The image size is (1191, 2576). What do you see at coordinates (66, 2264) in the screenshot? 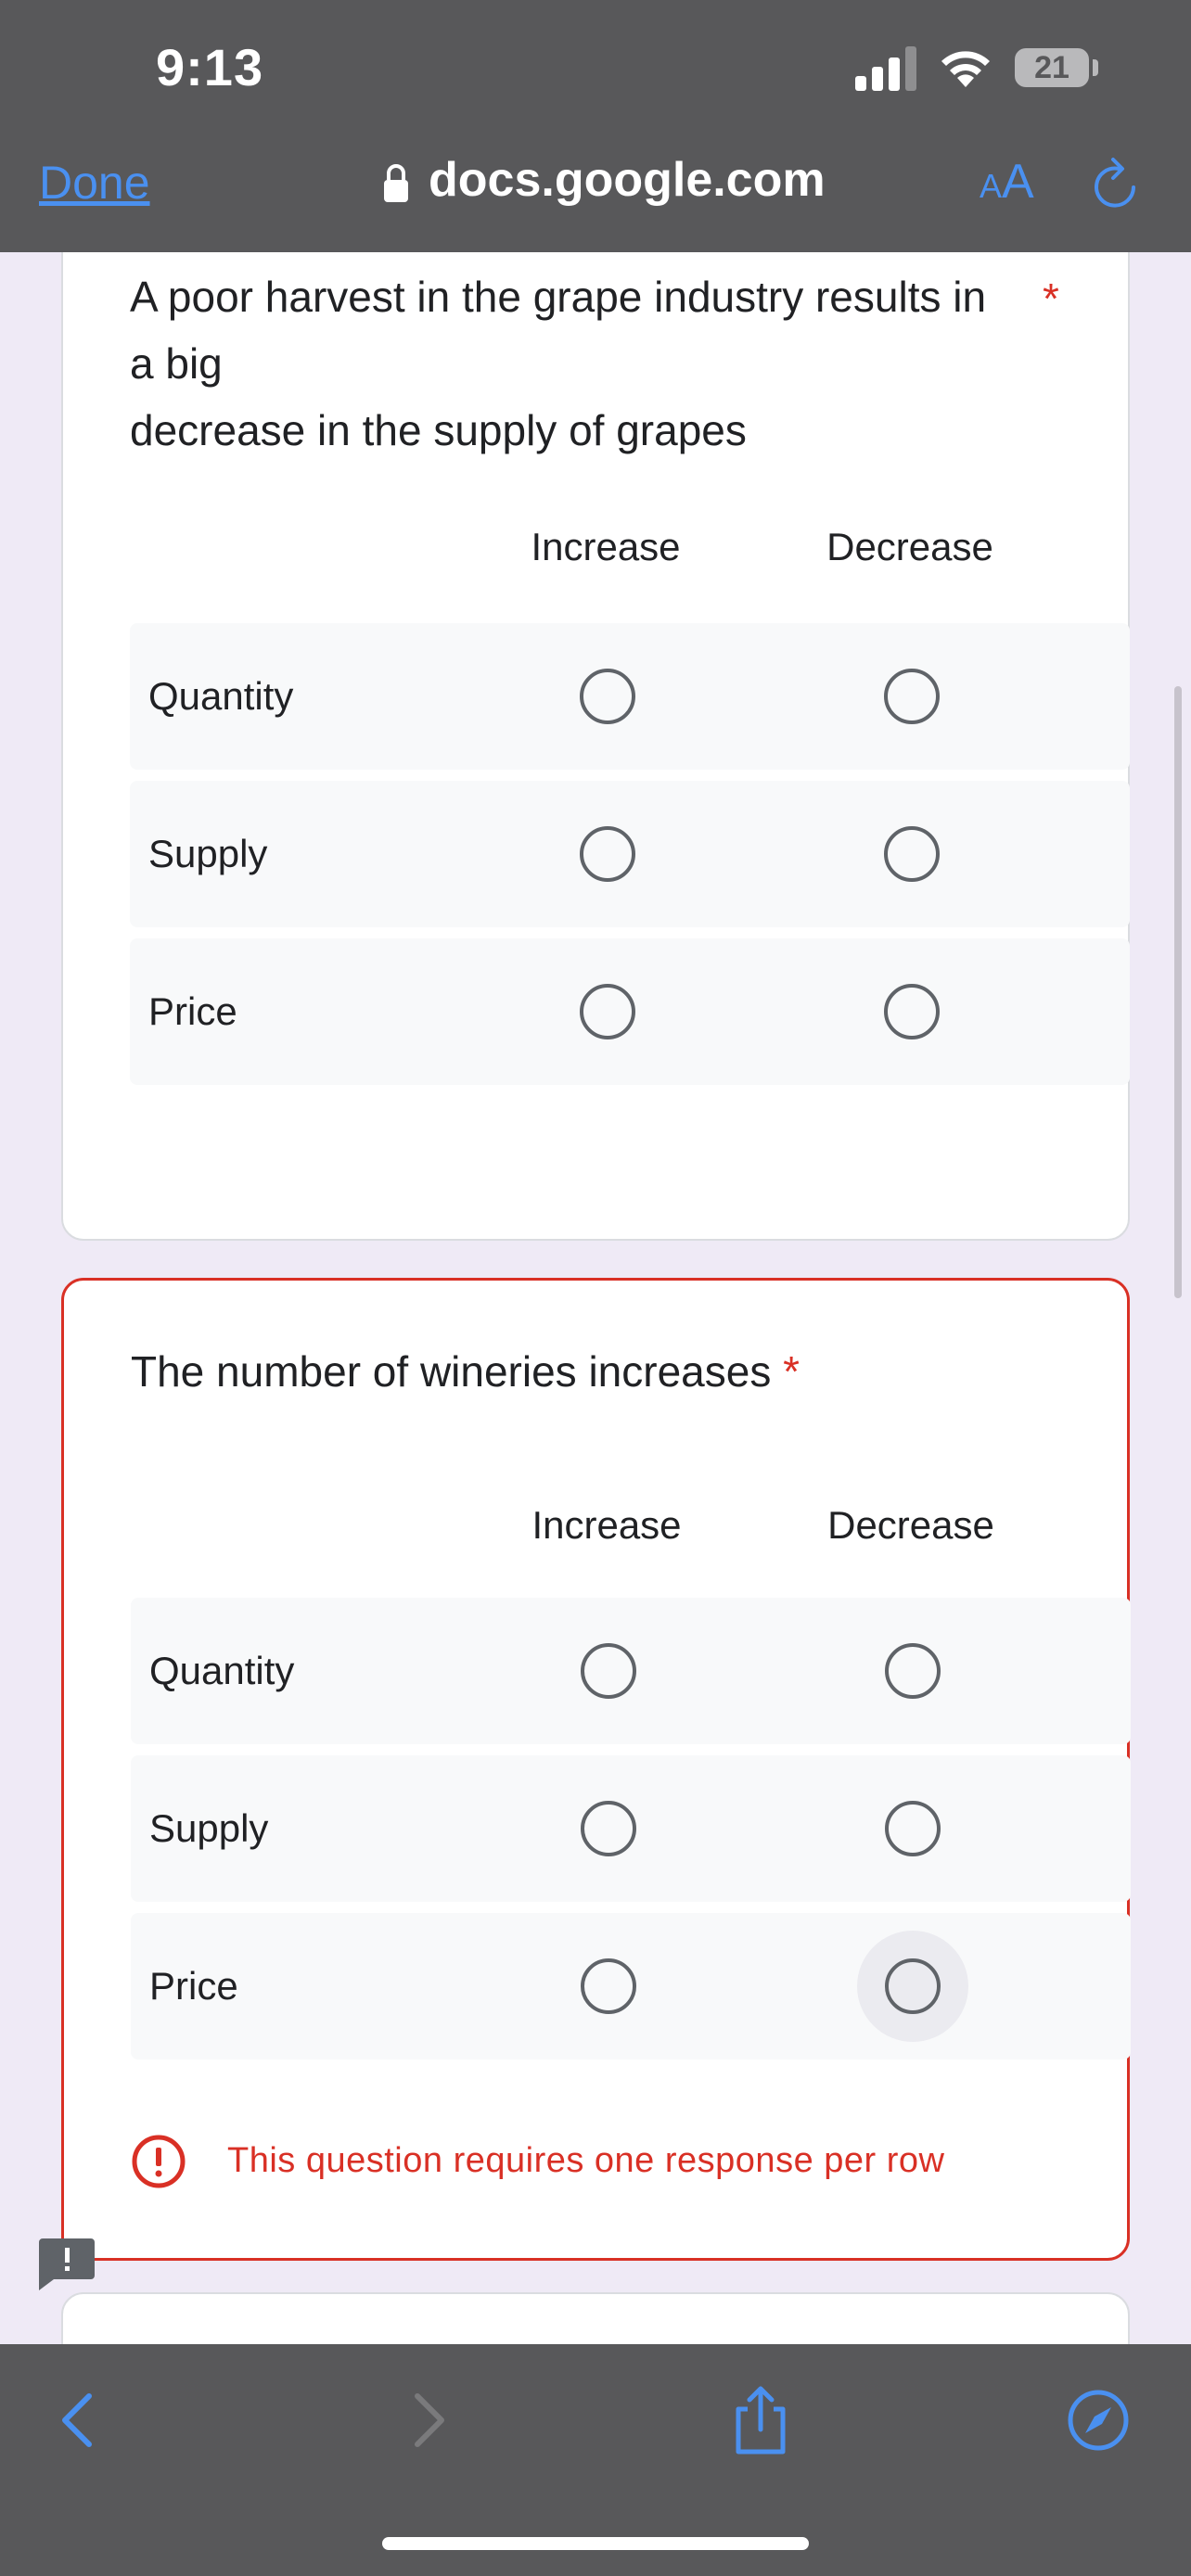
I see `feedback-icon` at bounding box center [66, 2264].